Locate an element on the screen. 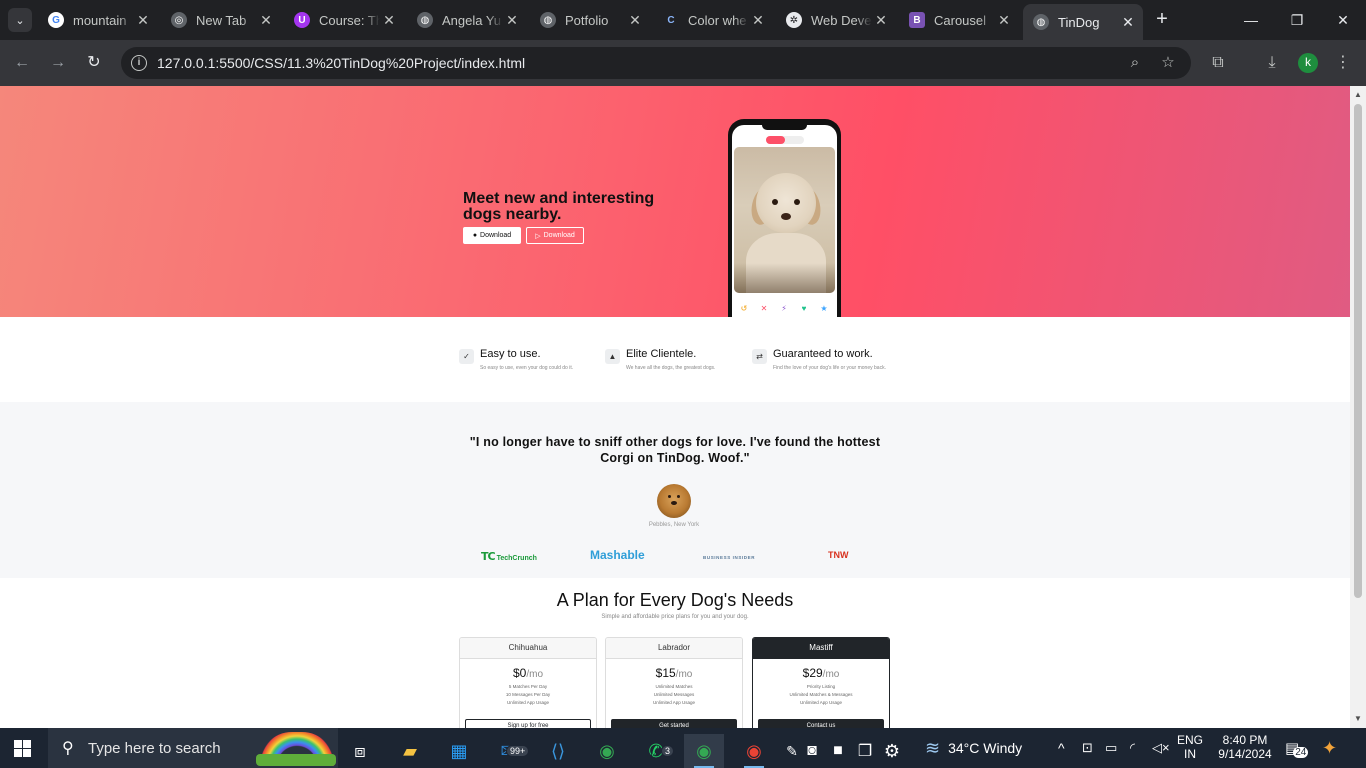 This screenshot has width=1366, height=768. mashable-logo: Mashable is located at coordinates (617, 555).